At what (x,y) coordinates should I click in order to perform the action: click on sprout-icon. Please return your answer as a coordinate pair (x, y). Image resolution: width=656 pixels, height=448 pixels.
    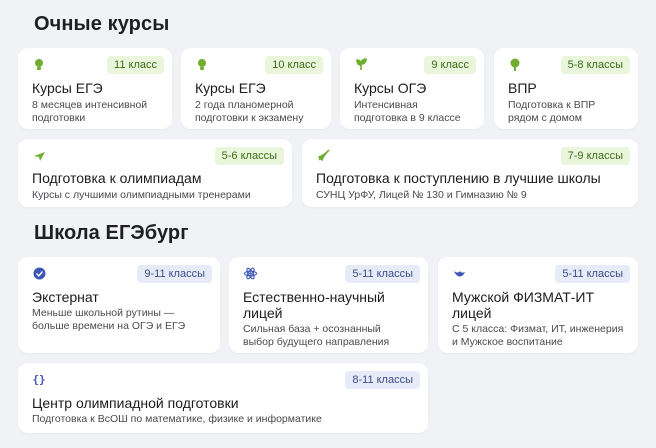
    Looking at the image, I should click on (361, 64).